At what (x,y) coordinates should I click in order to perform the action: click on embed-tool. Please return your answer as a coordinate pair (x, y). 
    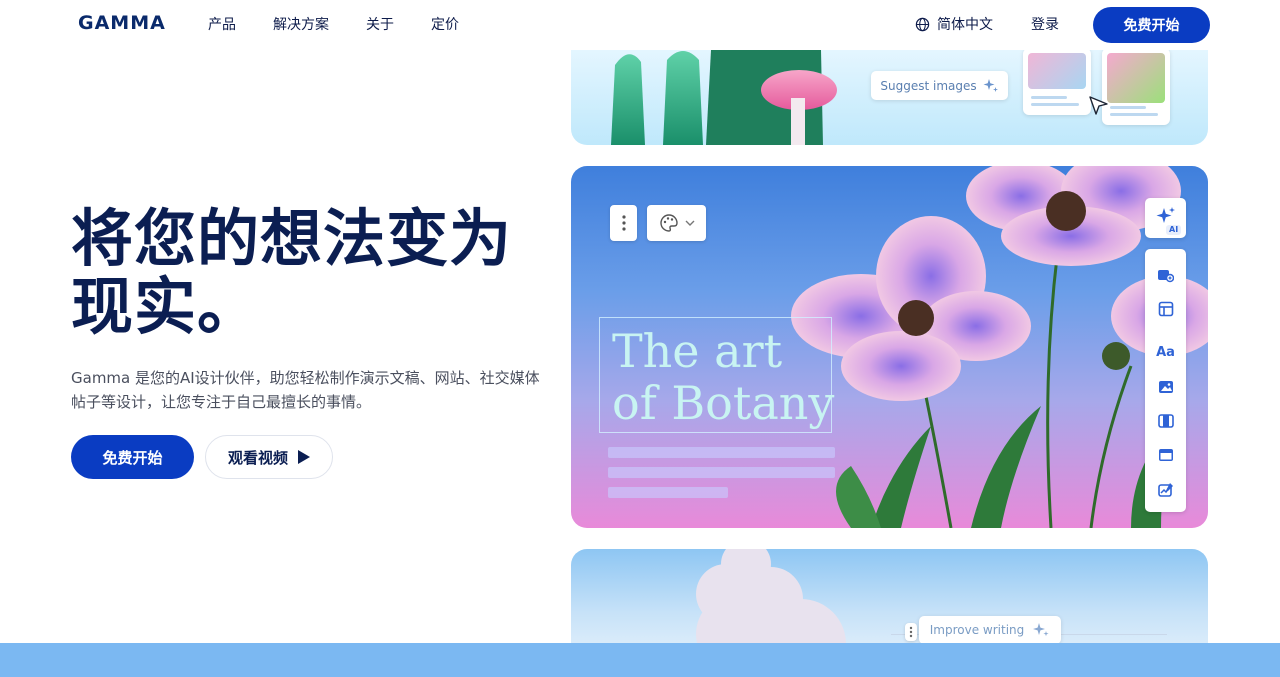
    Looking at the image, I should click on (1165, 454).